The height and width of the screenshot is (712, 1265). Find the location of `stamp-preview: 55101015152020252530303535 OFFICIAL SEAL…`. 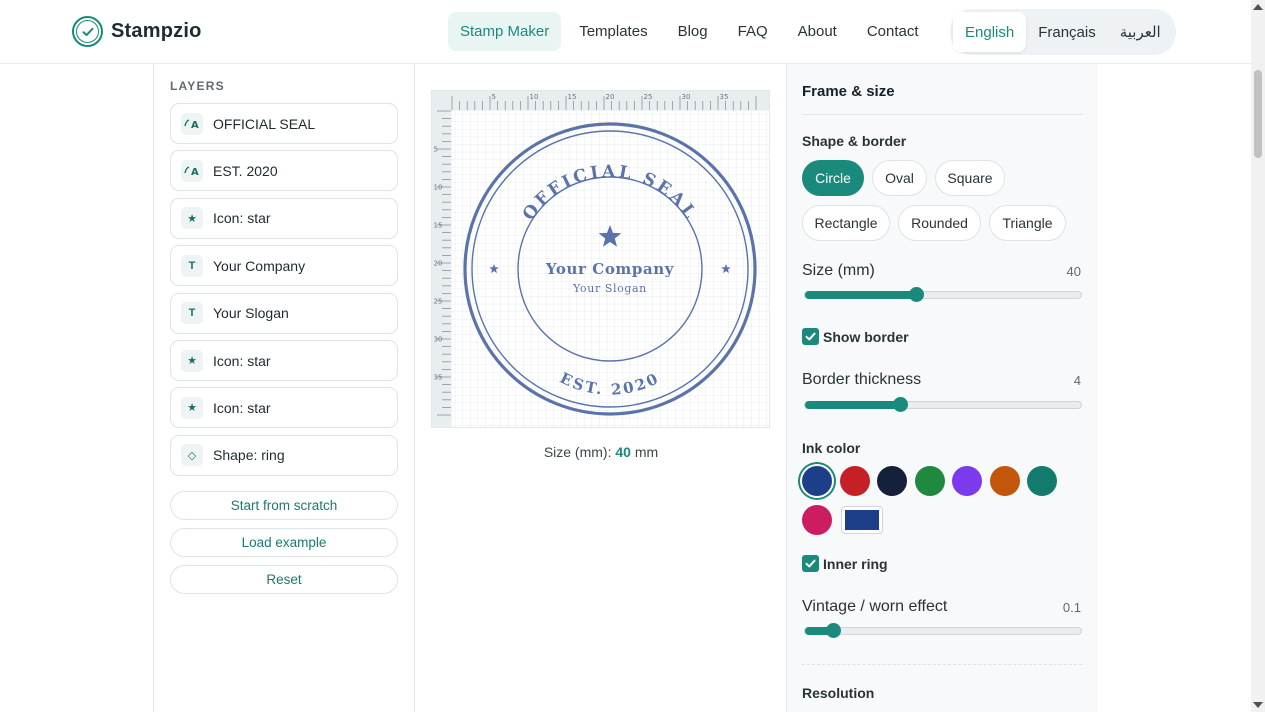

stamp-preview: 55101015152020252530303535 OFFICIAL SEAL… is located at coordinates (600, 259).